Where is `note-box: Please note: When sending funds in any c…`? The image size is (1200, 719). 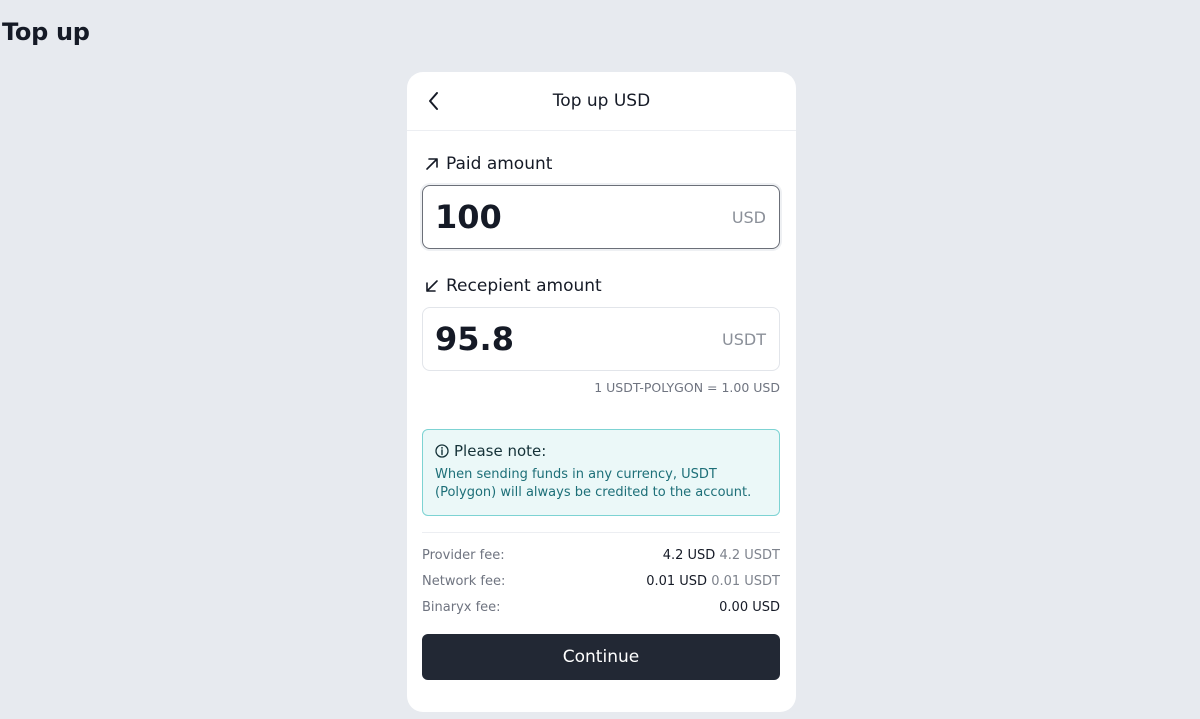 note-box: Please note: When sending funds in any c… is located at coordinates (601, 472).